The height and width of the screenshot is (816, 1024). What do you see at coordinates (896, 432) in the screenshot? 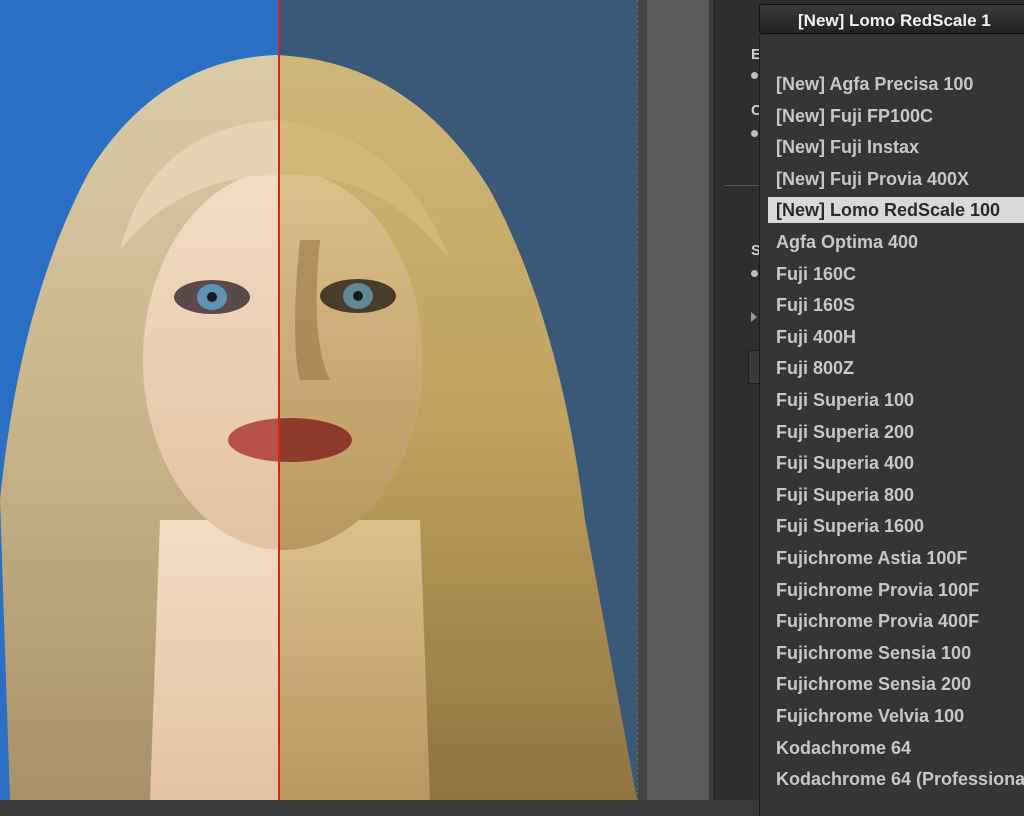
I see `film-option: Fuji Superia 200` at bounding box center [896, 432].